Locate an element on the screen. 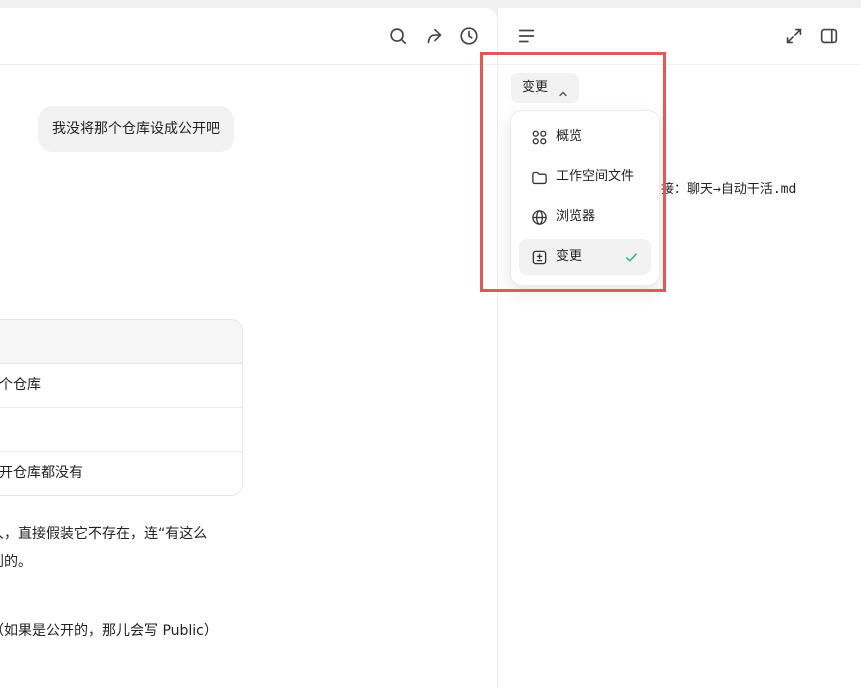  menu-item-label: 工作空间文件 is located at coordinates (595, 176).